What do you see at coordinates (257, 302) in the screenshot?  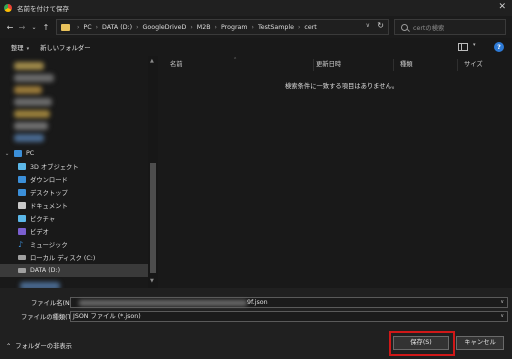 I see `filename-value: 9f.json` at bounding box center [257, 302].